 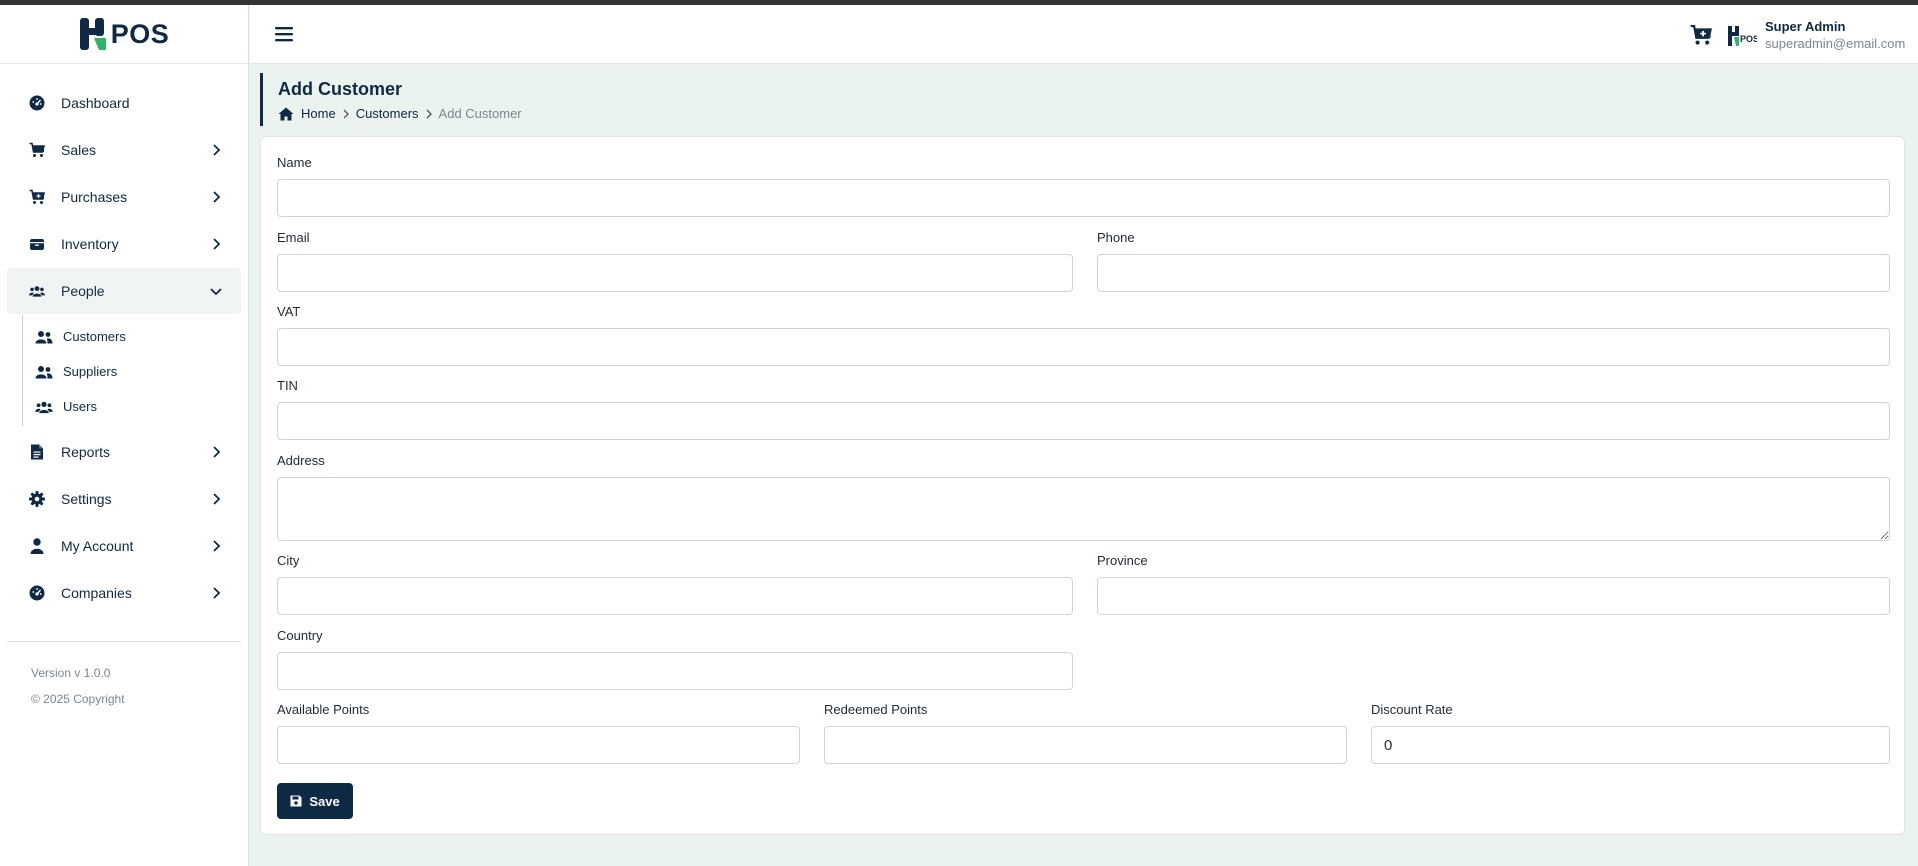 I want to click on shopping-cart-icon, so click(x=37, y=150).